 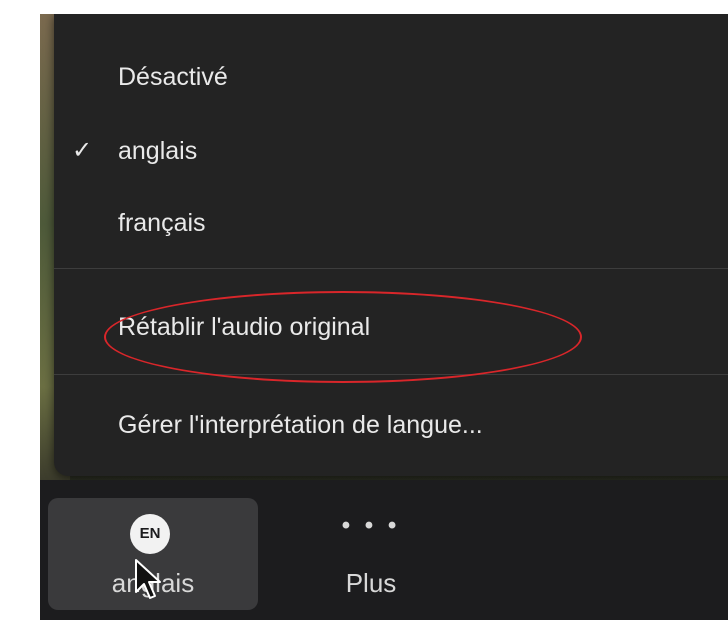 I want to click on mouse-cursor-icon, so click(x=148, y=579).